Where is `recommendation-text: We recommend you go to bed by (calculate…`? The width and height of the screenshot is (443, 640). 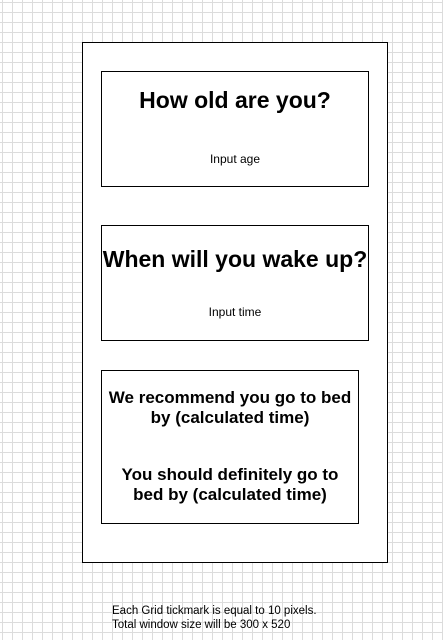
recommendation-text: We recommend you go to bed by (calculate… is located at coordinates (230, 408).